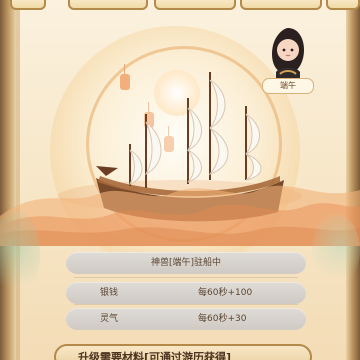 The image size is (360, 360). I want to click on stat-row-spirit: 灵气 每60秒+30, so click(186, 319).